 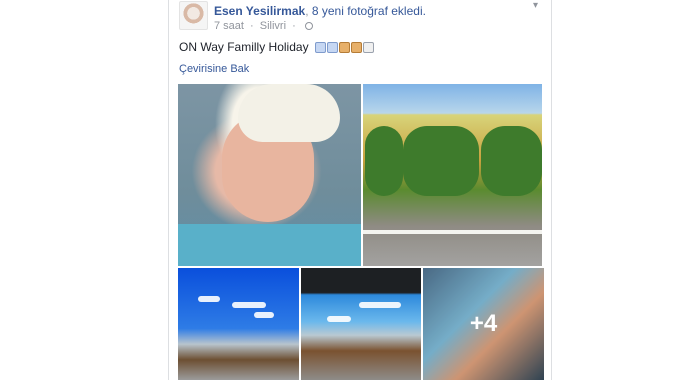 I want to click on photo-roadside-field, so click(x=452, y=175).